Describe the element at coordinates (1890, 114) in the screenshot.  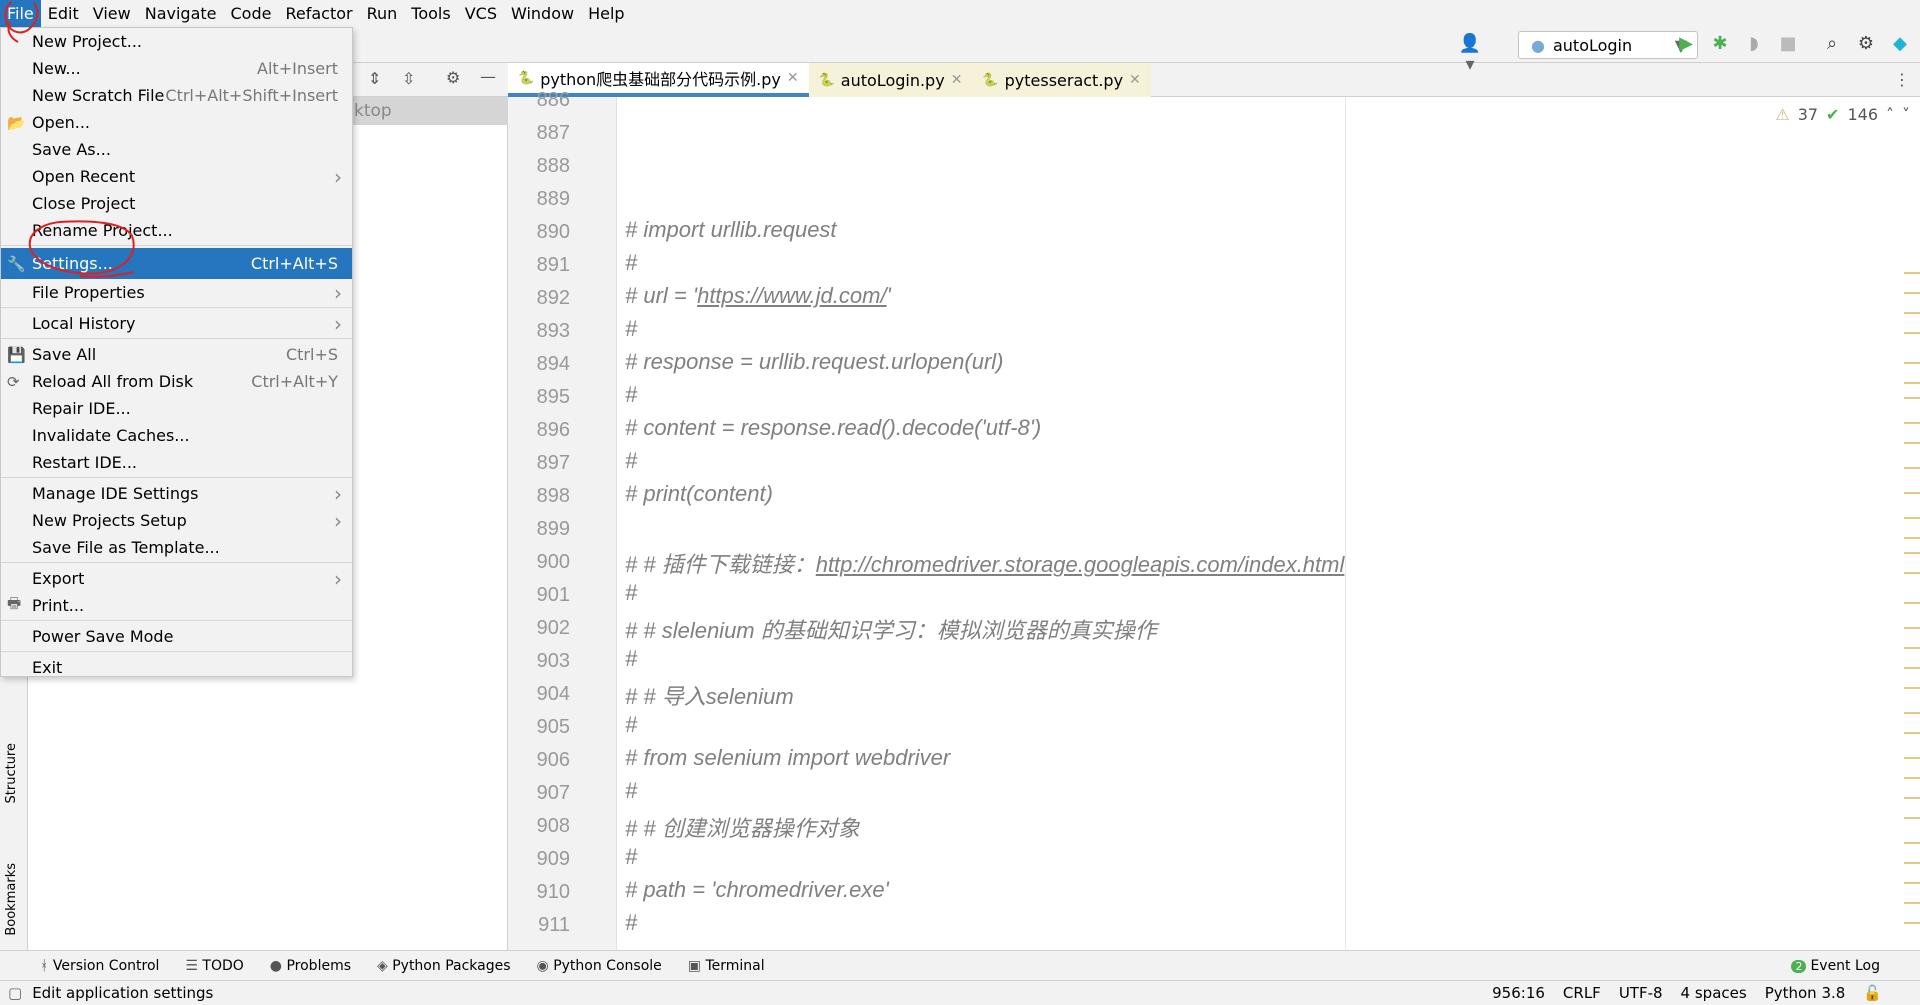
I see `chevron-up-icon: ˄` at that location.